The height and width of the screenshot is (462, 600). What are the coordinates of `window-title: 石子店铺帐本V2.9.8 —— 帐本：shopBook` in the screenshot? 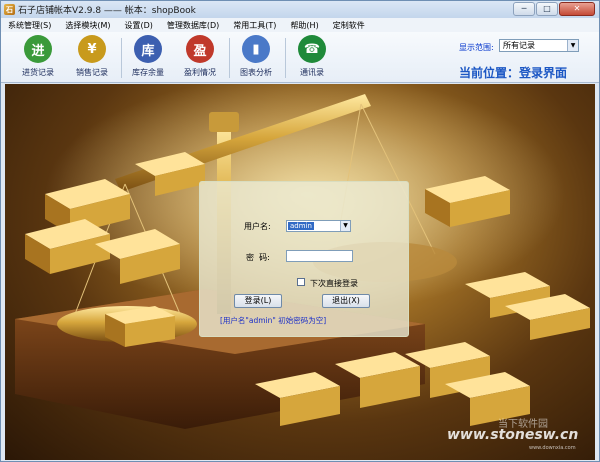 It's located at (107, 11).